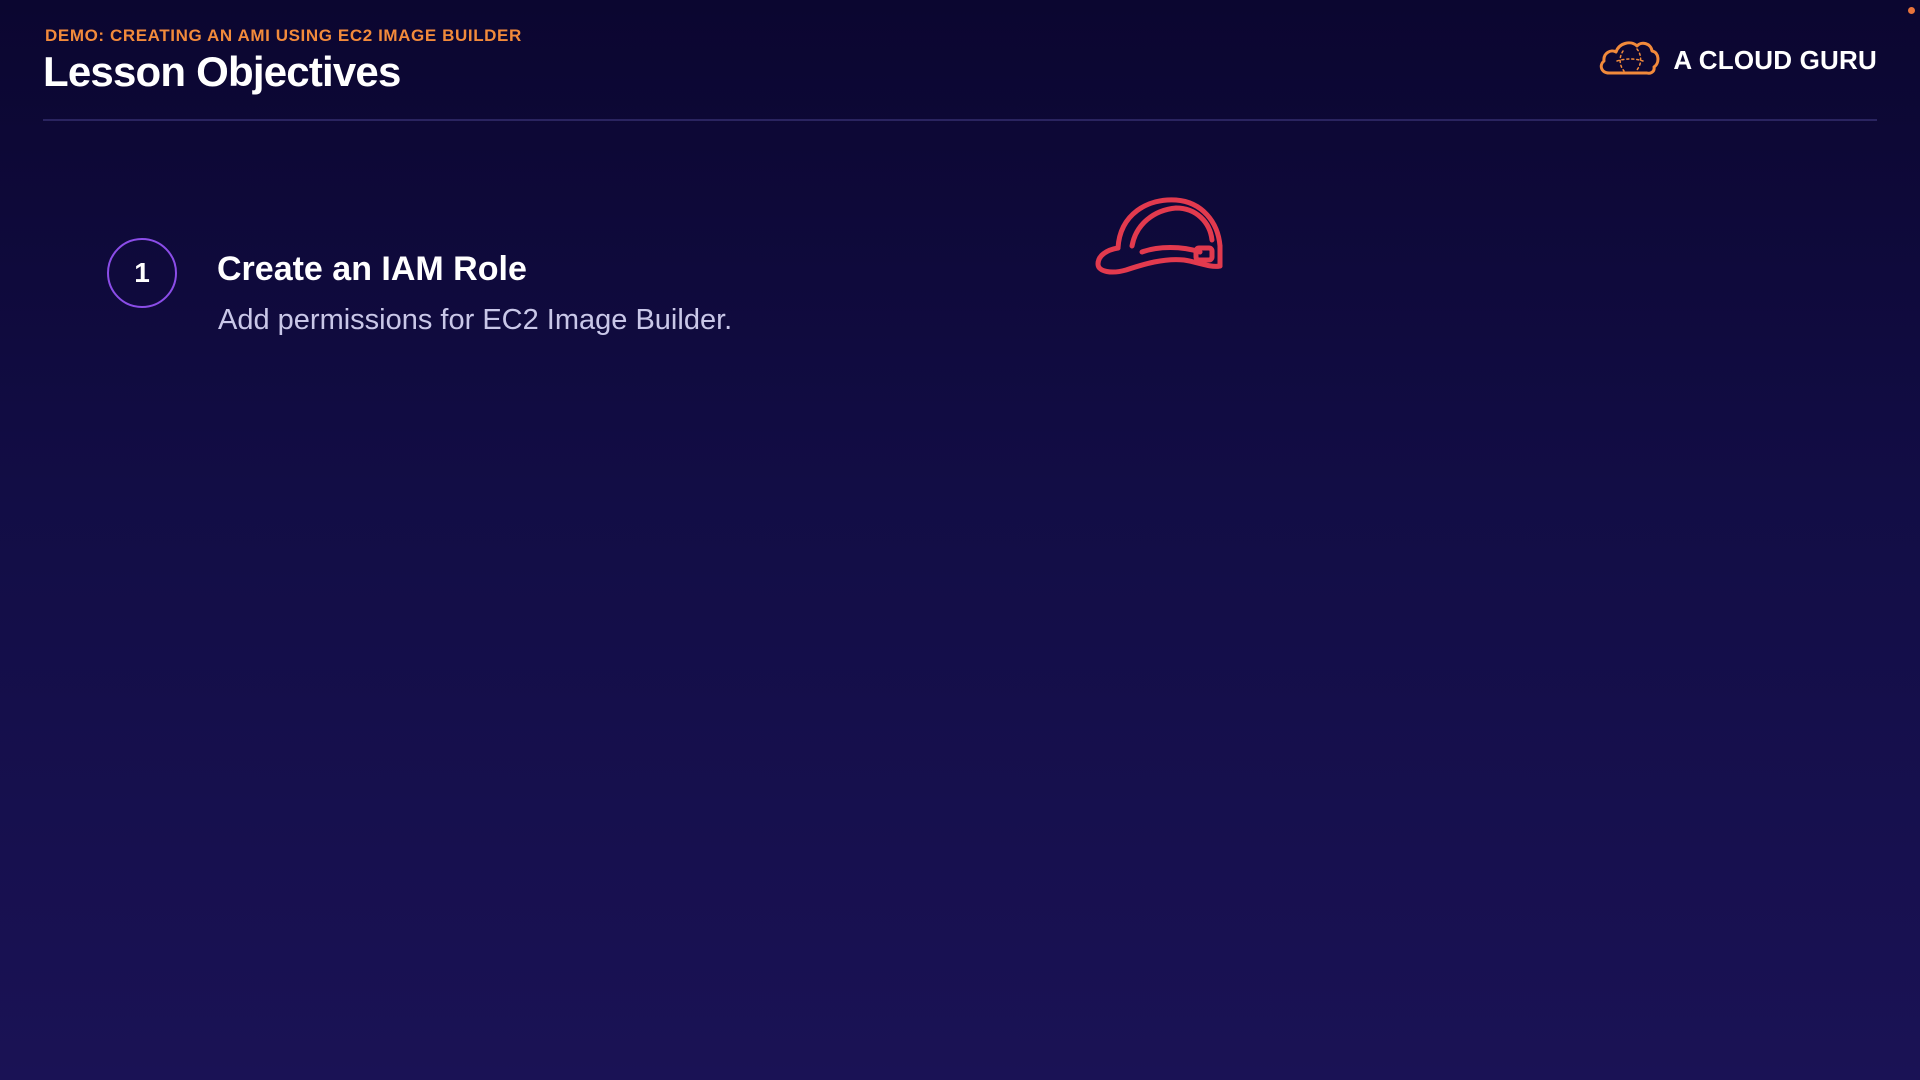 This screenshot has height=1080, width=1920. Describe the element at coordinates (1160, 238) in the screenshot. I see `hard-hat-icon` at that location.